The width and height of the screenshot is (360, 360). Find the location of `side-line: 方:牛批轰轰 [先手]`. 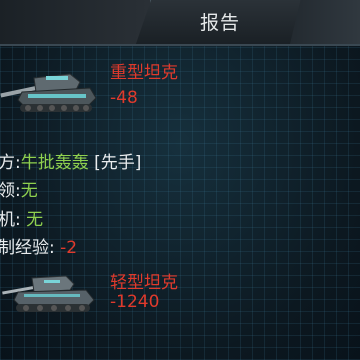

side-line: 方:牛批轰轰 [先手] is located at coordinates (70, 160).